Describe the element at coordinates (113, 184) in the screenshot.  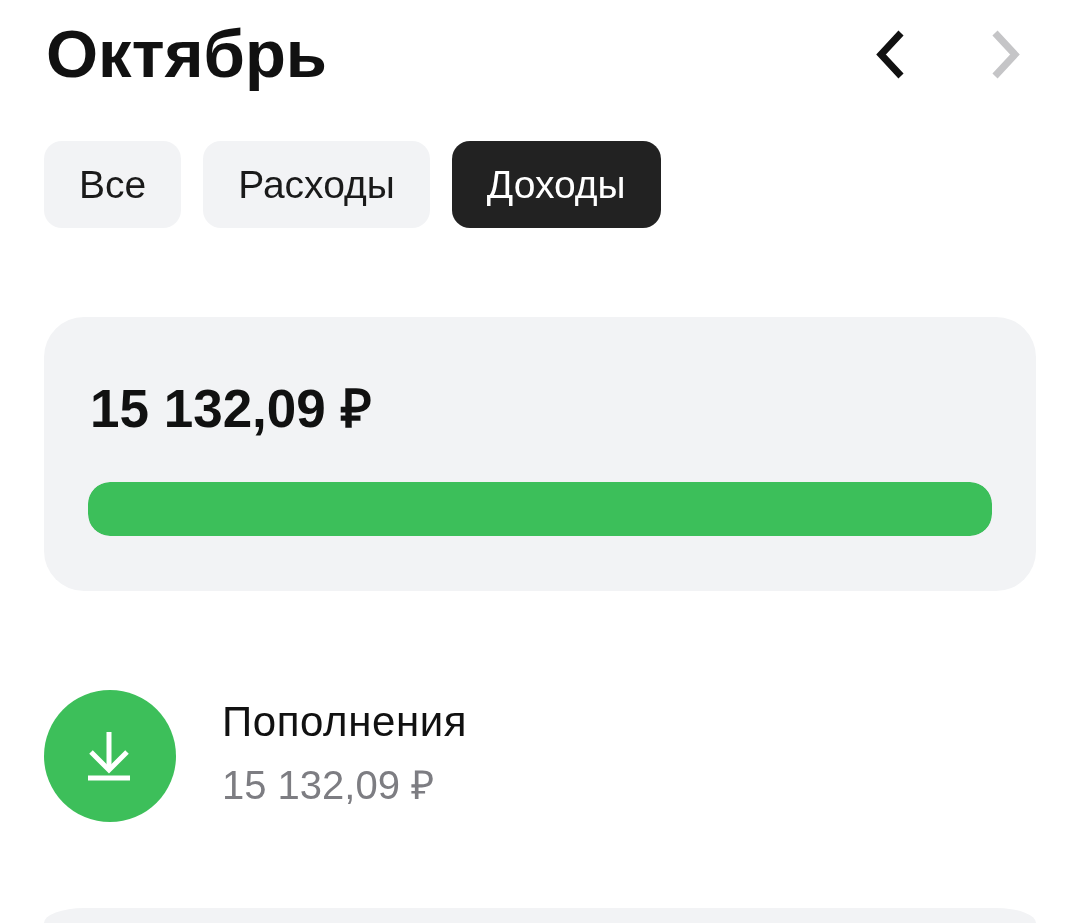
I see `filter-tab: Все` at that location.